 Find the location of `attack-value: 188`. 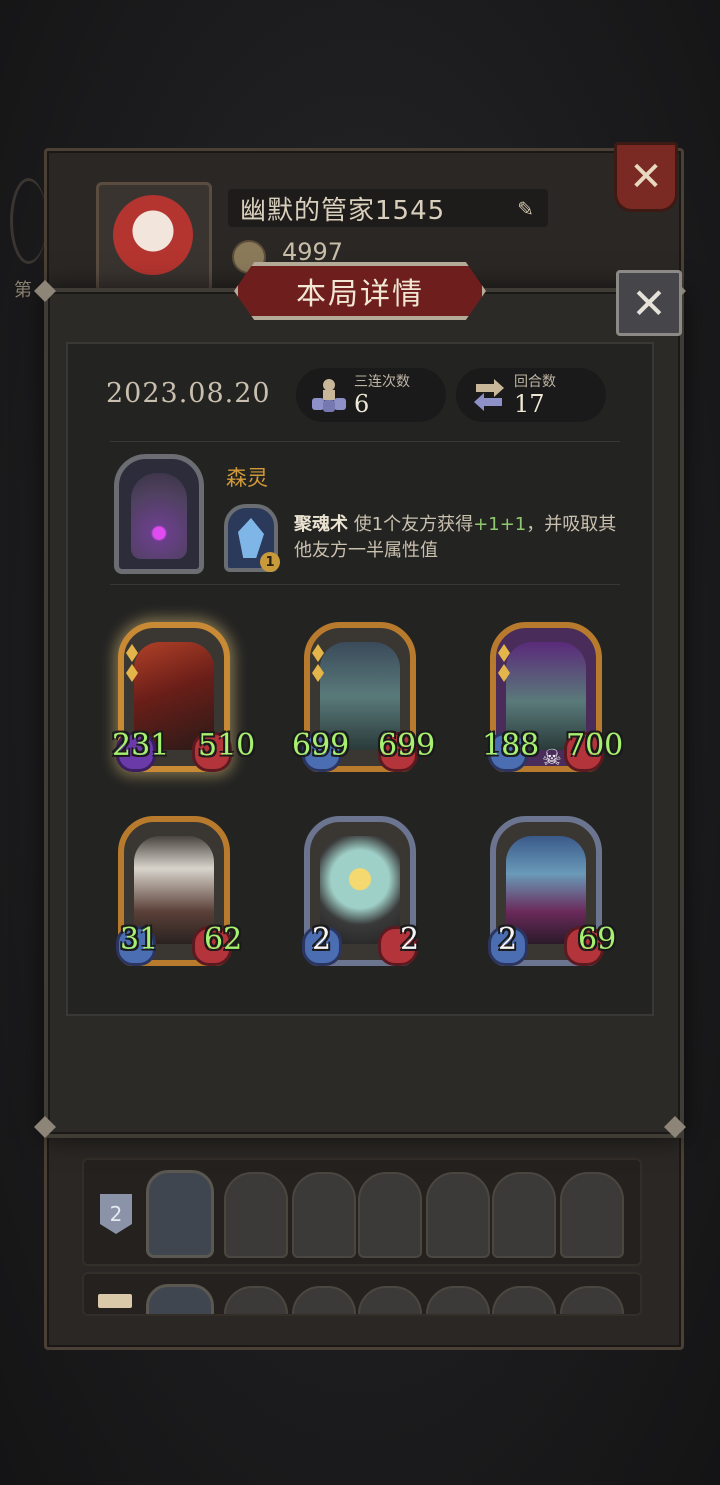

attack-value: 188 is located at coordinates (511, 745).